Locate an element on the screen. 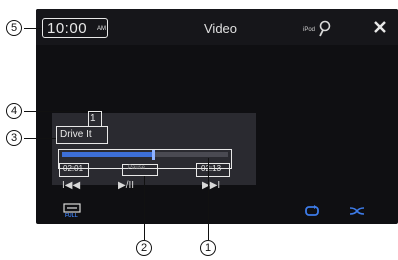 Image resolution: width=398 pixels, height=260 pixels. next-button: ▶▶I is located at coordinates (211, 185).